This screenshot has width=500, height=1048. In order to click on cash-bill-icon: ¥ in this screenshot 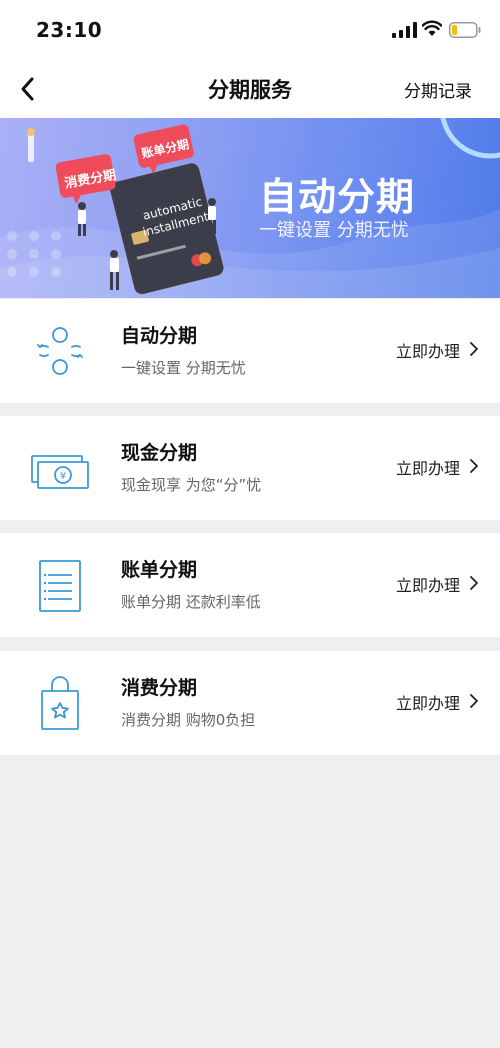, I will do `click(60, 472)`.